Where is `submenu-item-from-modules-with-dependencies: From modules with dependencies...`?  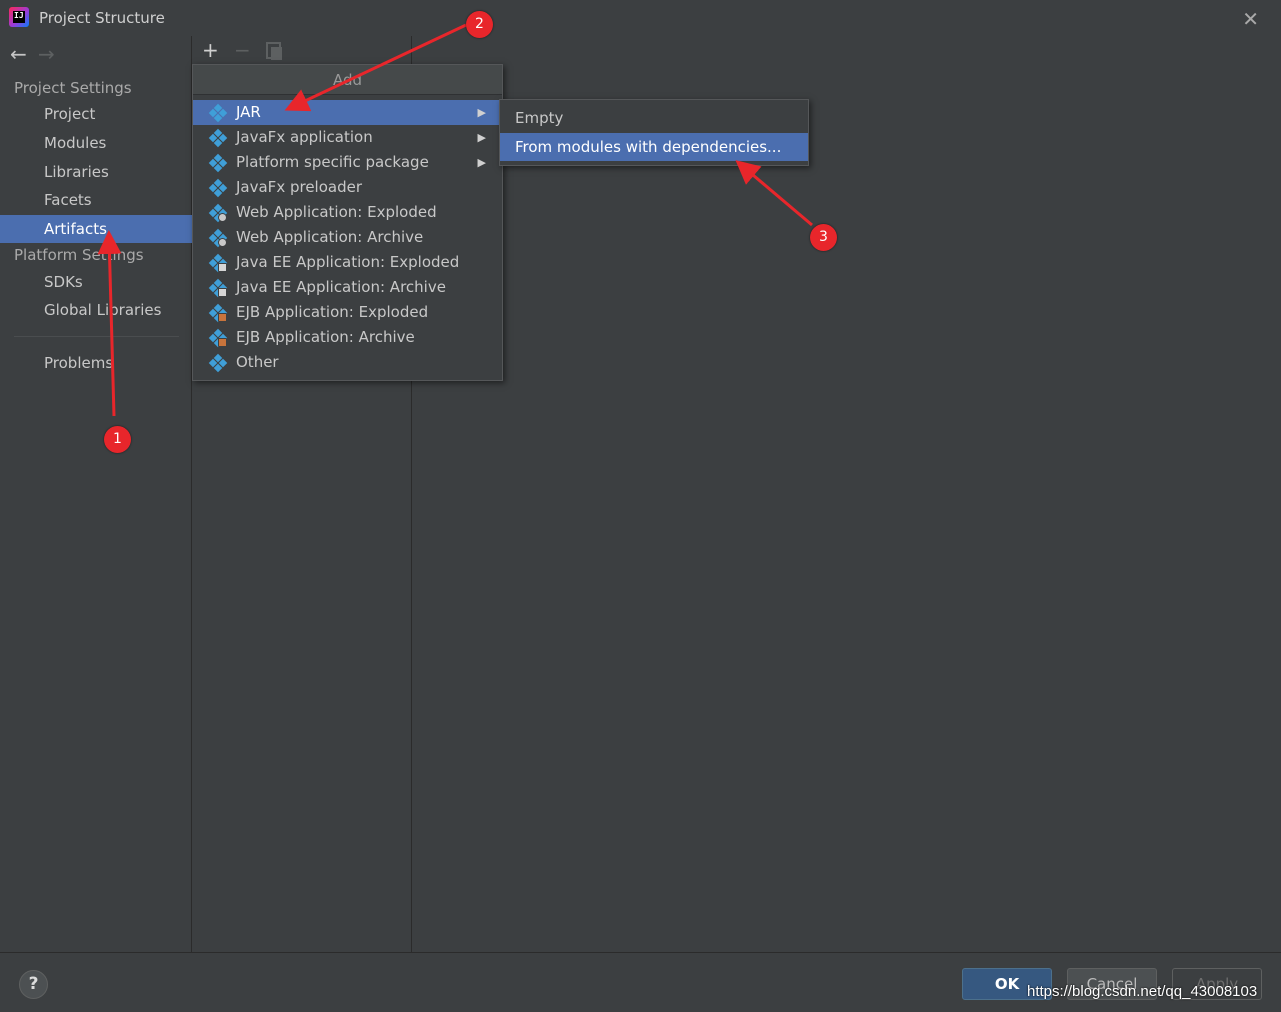
submenu-item-from-modules-with-dependencies: From modules with dependencies... is located at coordinates (654, 147).